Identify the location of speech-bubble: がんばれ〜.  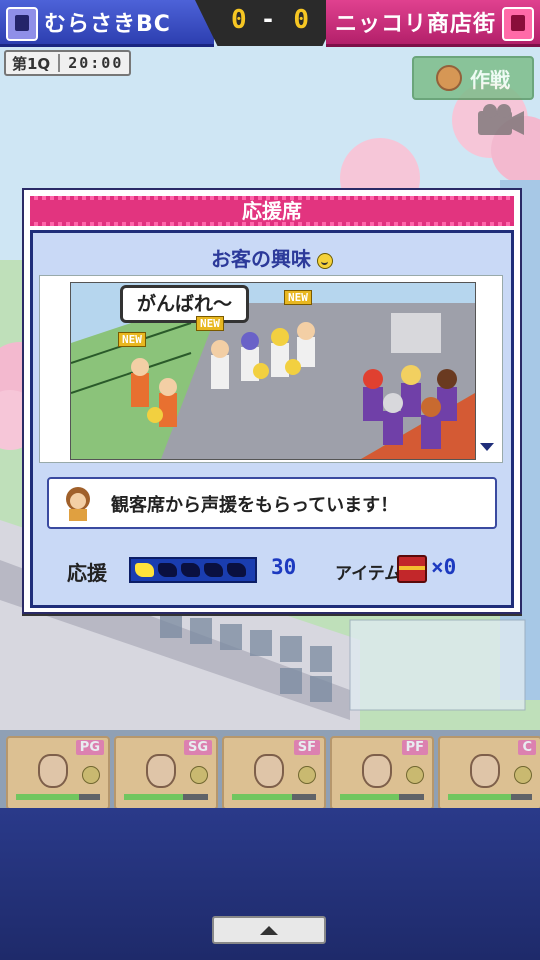
(185, 304).